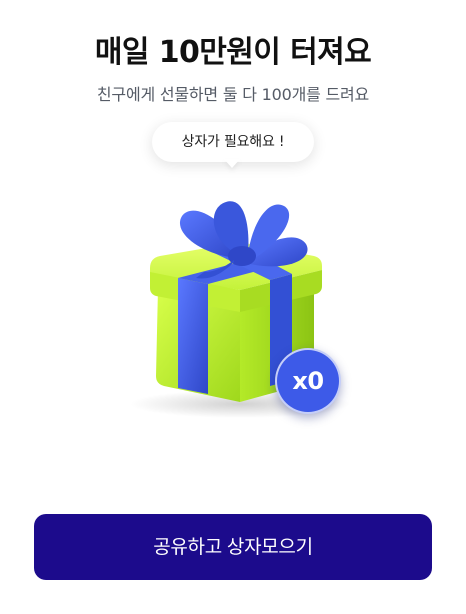 This screenshot has width=466, height=614. I want to click on tooltip-tail, so click(232, 163).